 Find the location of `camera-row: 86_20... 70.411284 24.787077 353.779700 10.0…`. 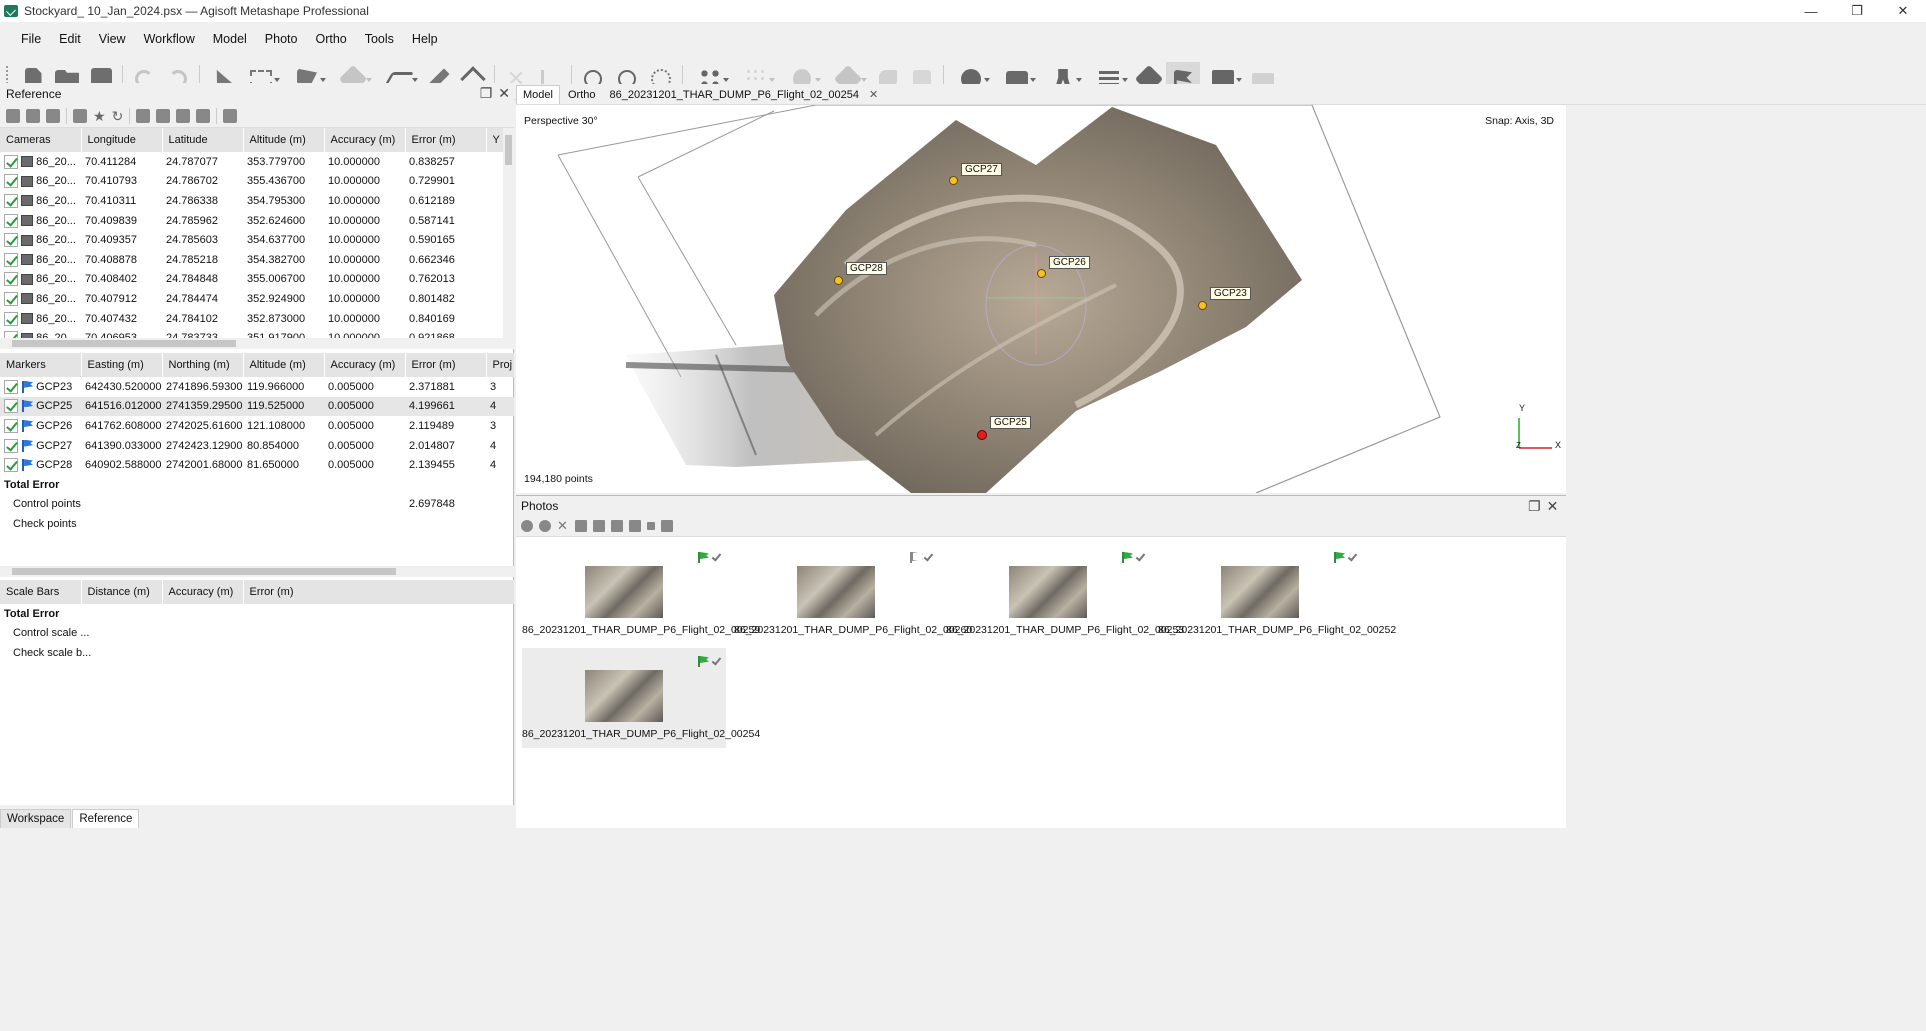

camera-row: 86_20... 70.411284 24.787077 353.779700 10.0… is located at coordinates (252, 162).